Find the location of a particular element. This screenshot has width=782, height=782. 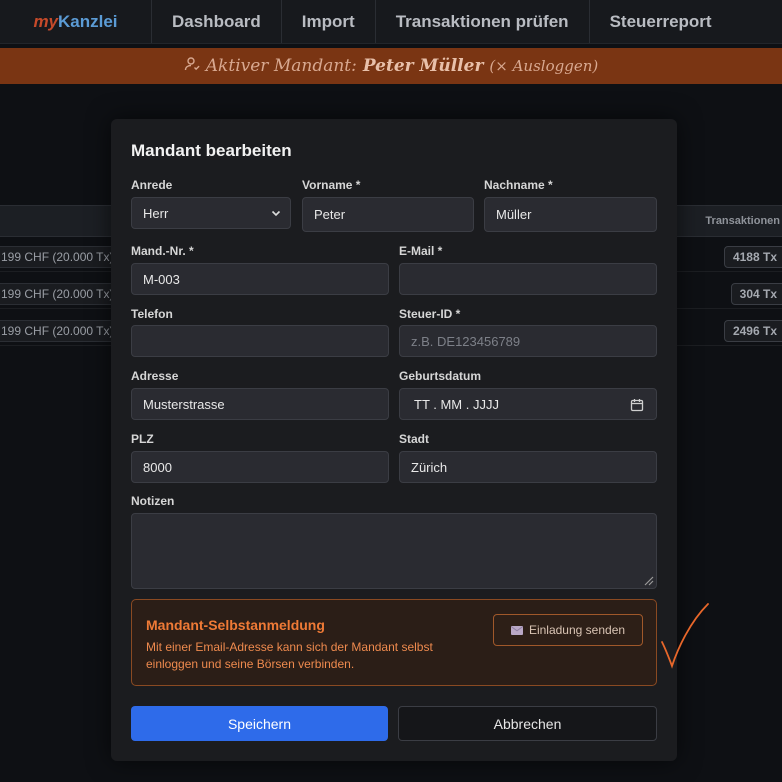

geburtsdatum-label: Geburtsdatum is located at coordinates (440, 376).